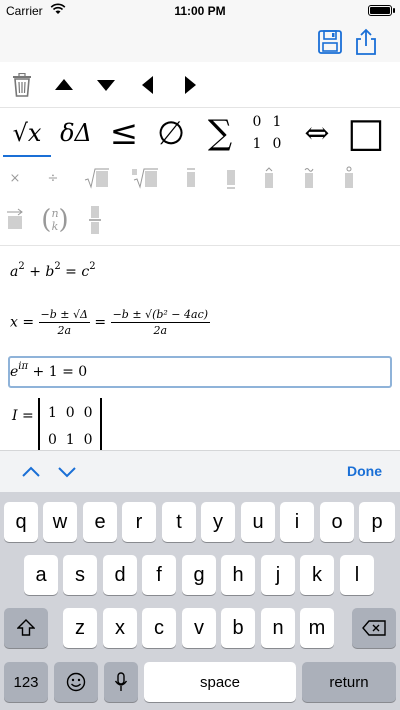 Image resolution: width=400 pixels, height=710 pixels. Describe the element at coordinates (171, 133) in the screenshot. I see `palette-sets-tab: ∅` at that location.